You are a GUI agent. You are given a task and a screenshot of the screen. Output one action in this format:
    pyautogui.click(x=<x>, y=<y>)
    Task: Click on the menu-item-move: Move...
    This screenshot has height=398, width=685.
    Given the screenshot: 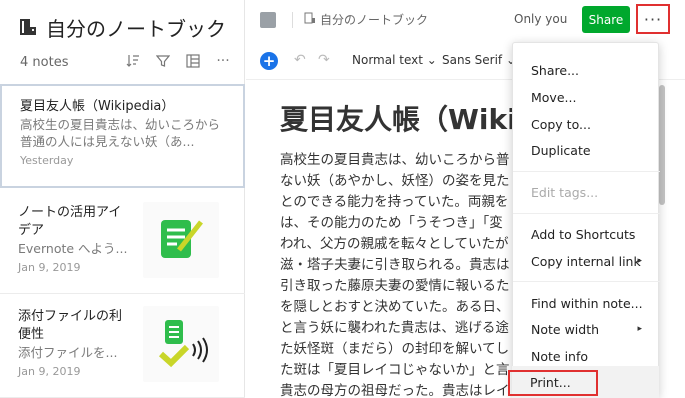 What is the action you would take?
    pyautogui.click(x=586, y=97)
    